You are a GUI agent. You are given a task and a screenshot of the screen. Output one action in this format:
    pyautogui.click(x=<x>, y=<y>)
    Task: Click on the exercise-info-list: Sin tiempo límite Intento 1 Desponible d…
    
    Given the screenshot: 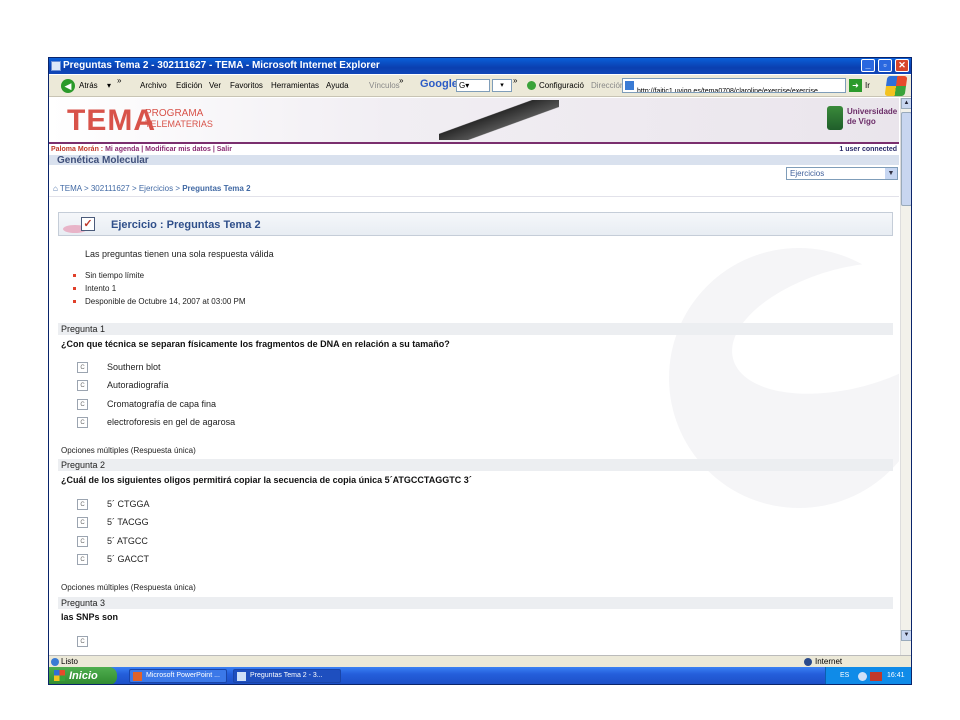 What is the action you would take?
    pyautogui.click(x=159, y=290)
    